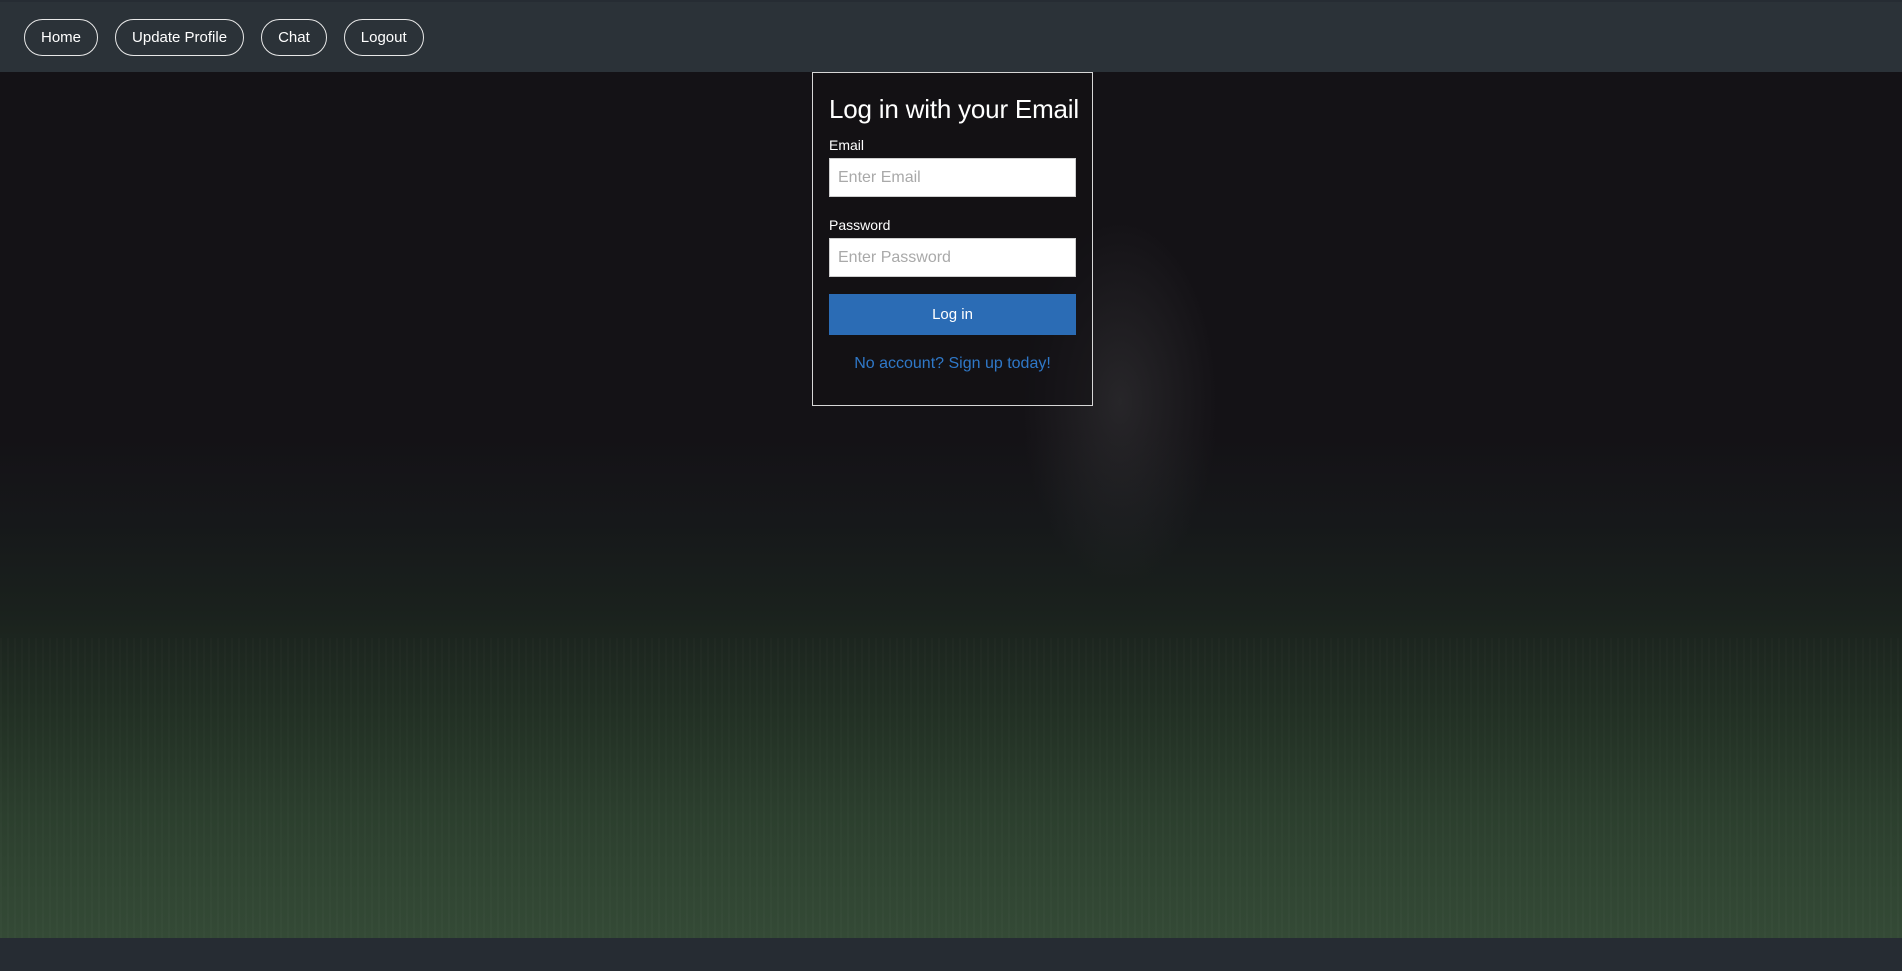 The image size is (1902, 971). I want to click on signup-link: No account? Sign up today!, so click(952, 364).